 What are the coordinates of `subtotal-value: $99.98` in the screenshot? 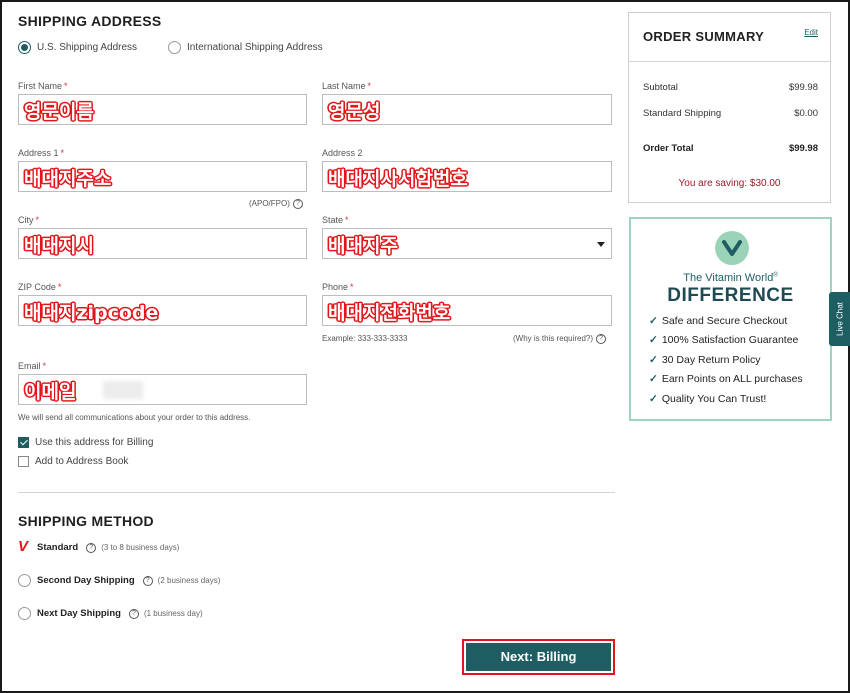 It's located at (803, 87).